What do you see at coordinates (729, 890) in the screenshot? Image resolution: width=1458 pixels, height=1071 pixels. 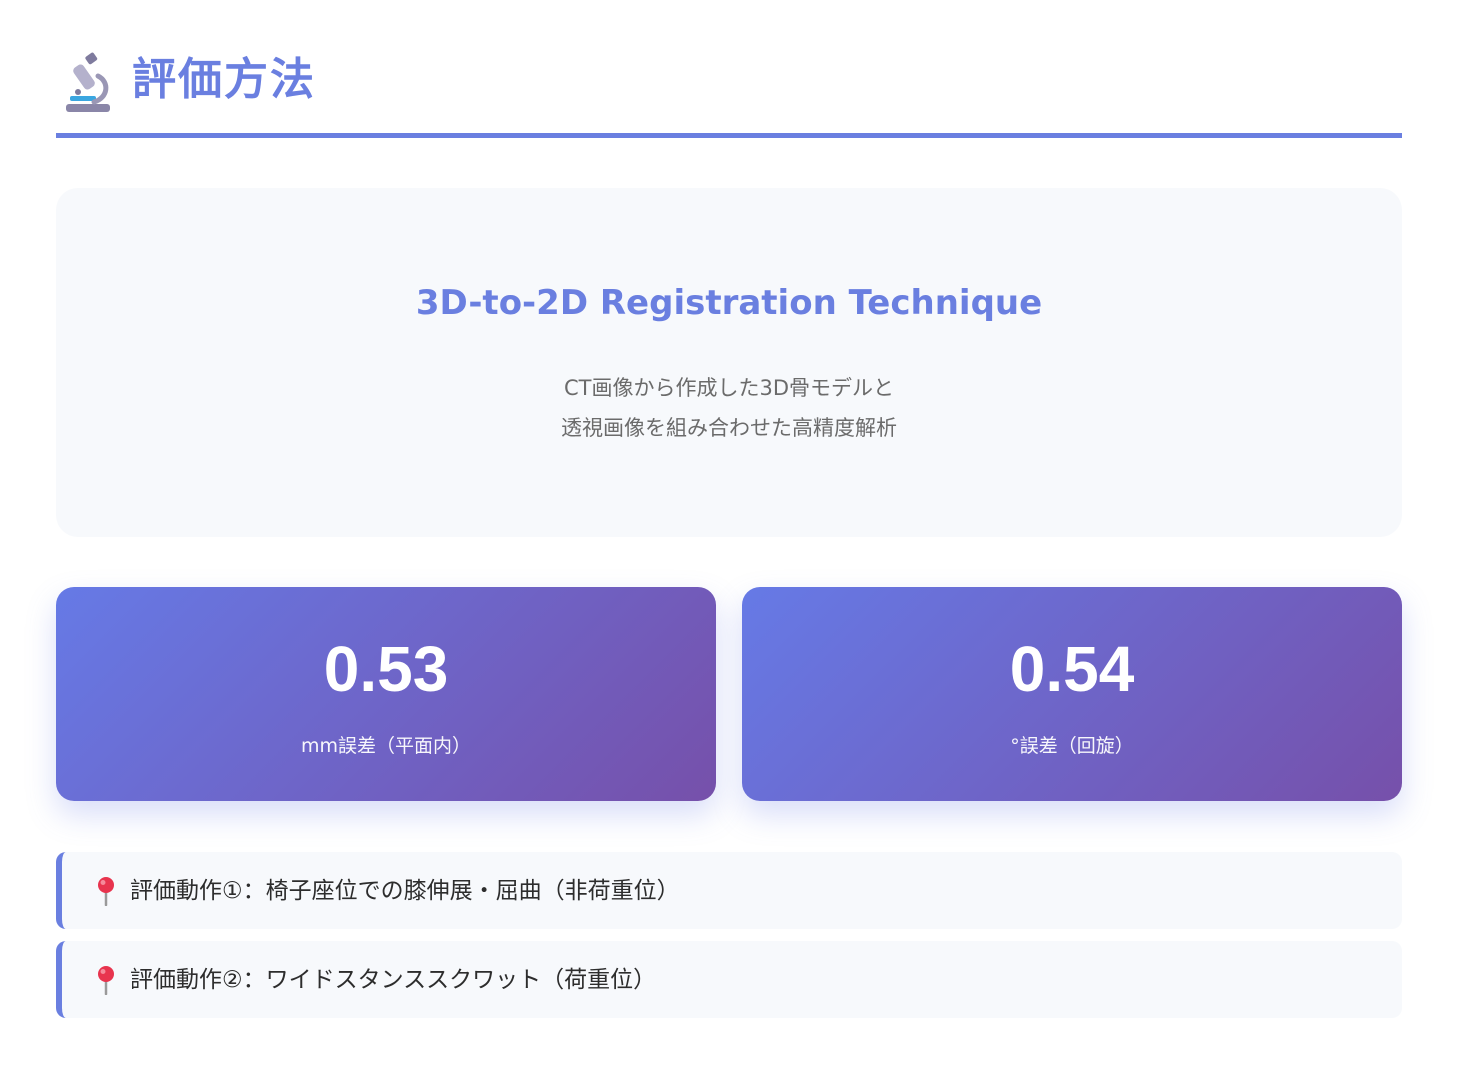 I see `motion-item-1: 評価動作①：椅子座位での膝伸展・屈曲（非荷重位）` at bounding box center [729, 890].